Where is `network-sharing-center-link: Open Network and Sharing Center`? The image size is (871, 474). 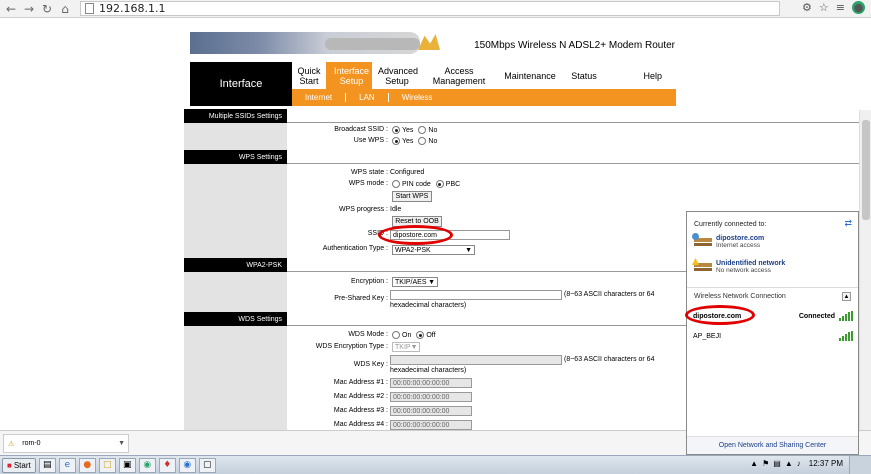
network-sharing-center-link: Open Network and Sharing Center is located at coordinates (772, 445).